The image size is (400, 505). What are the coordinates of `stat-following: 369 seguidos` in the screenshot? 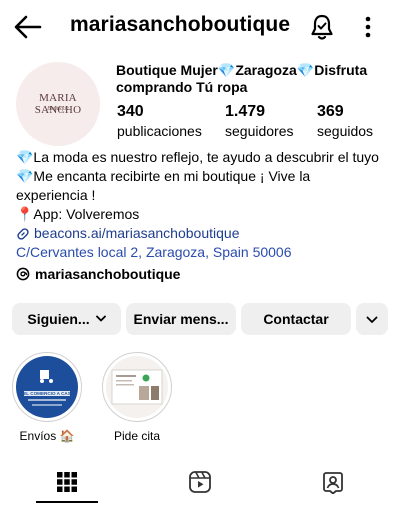 It's located at (345, 121).